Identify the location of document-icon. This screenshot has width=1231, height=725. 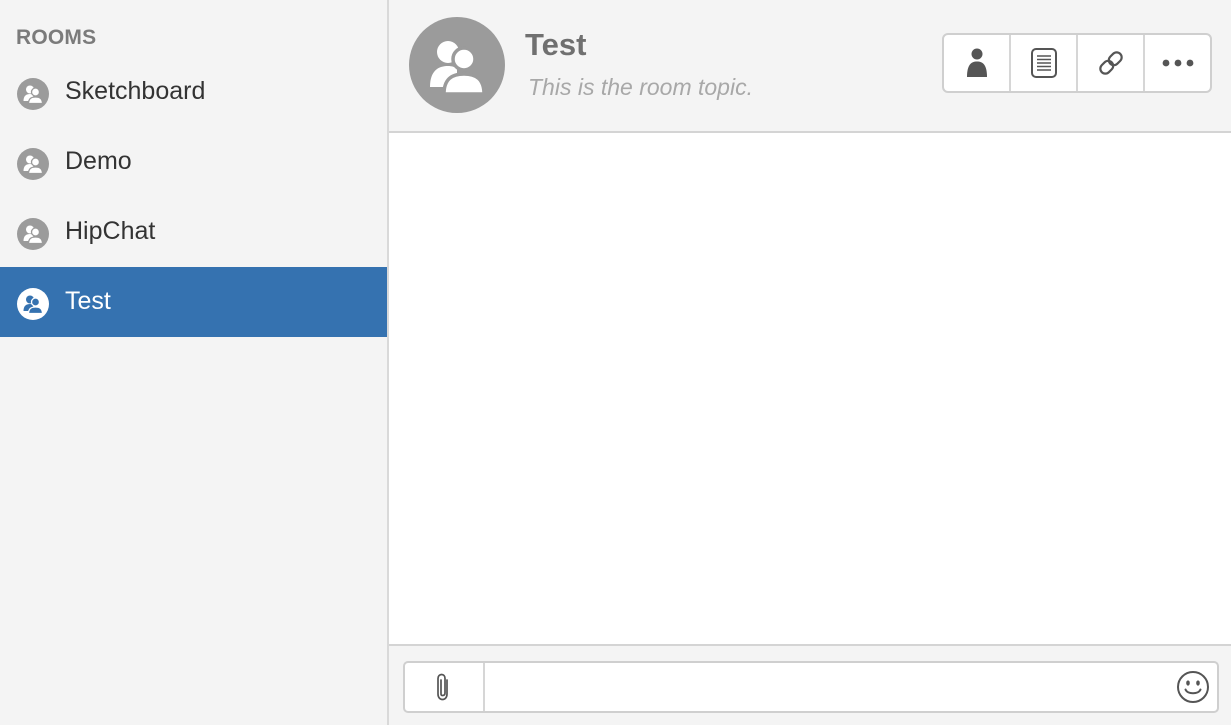
(1043, 63).